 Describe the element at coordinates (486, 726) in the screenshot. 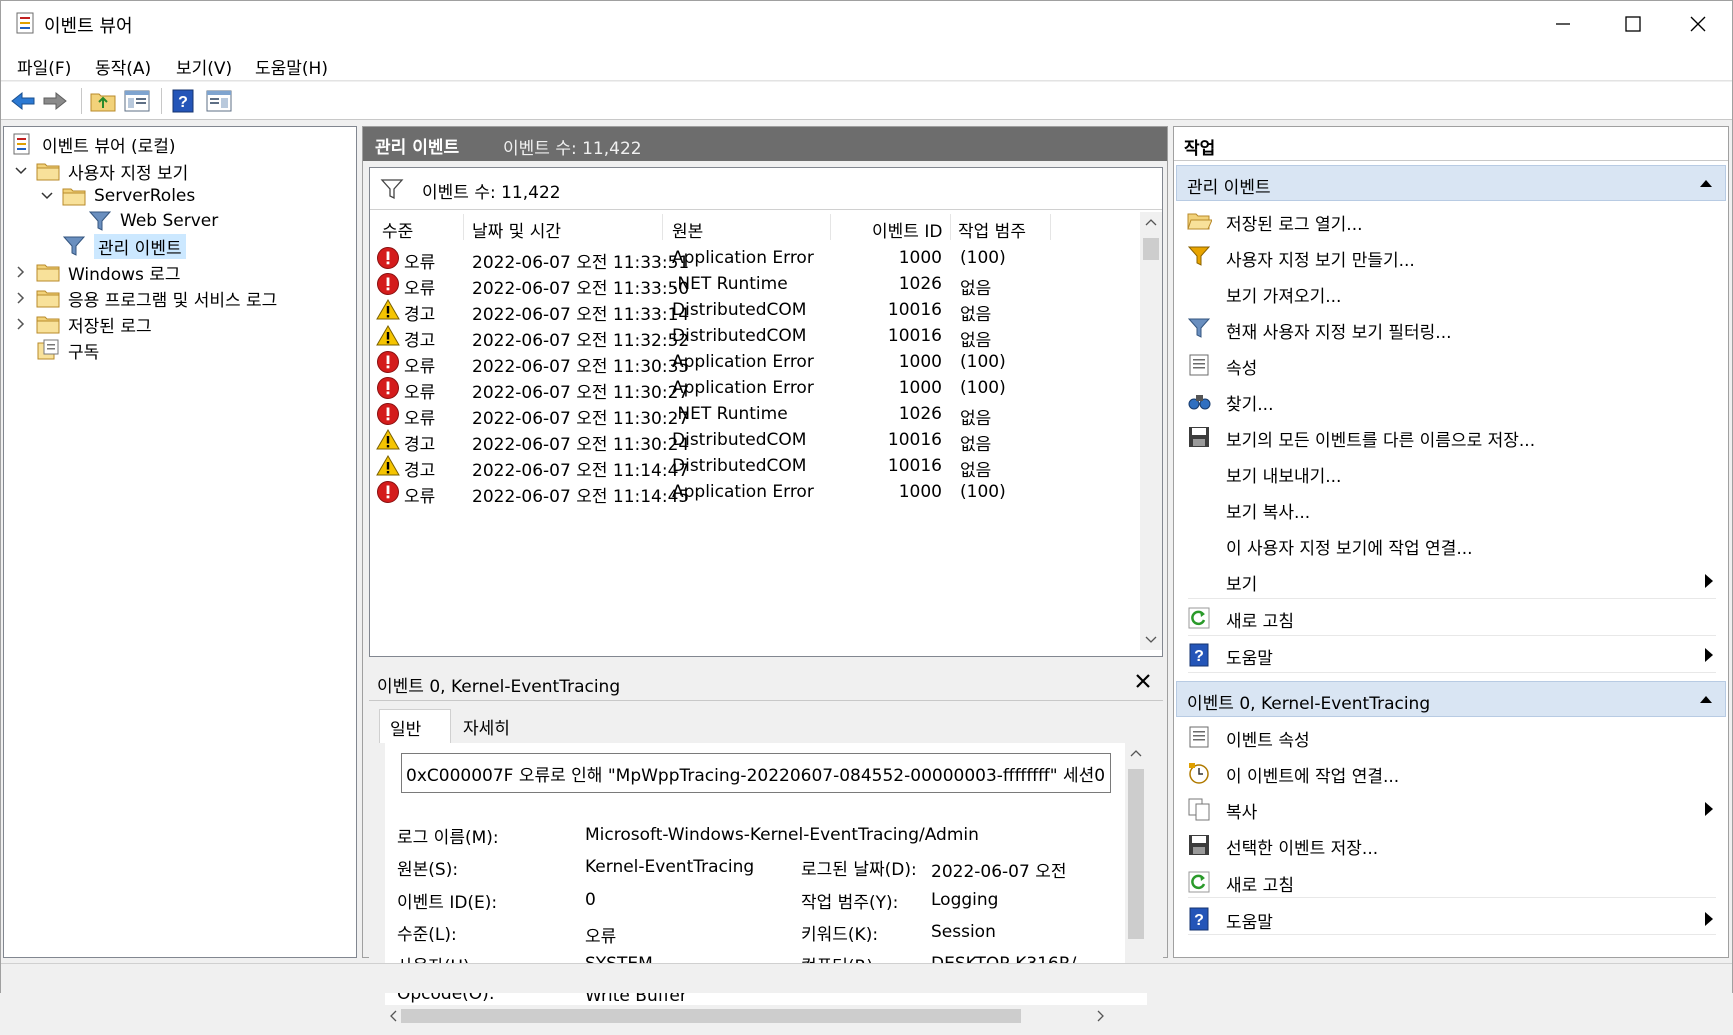

I see `tab-details: 자세히` at that location.